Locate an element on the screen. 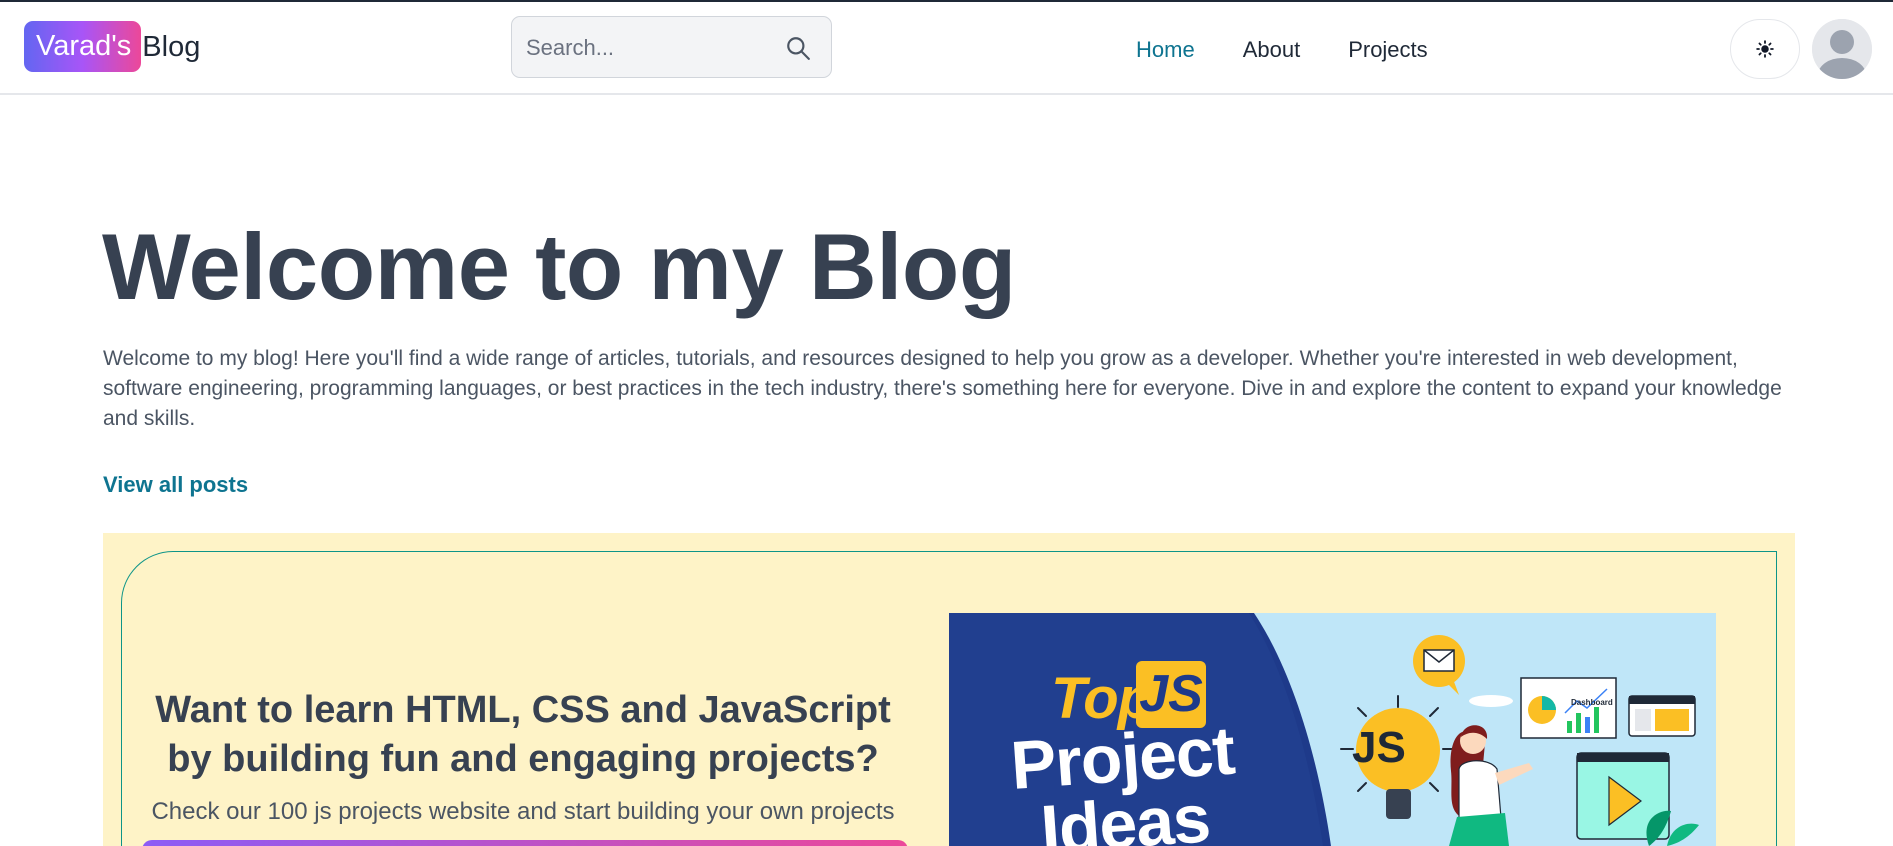 This screenshot has width=1893, height=846. logo-text: Blog is located at coordinates (171, 46).